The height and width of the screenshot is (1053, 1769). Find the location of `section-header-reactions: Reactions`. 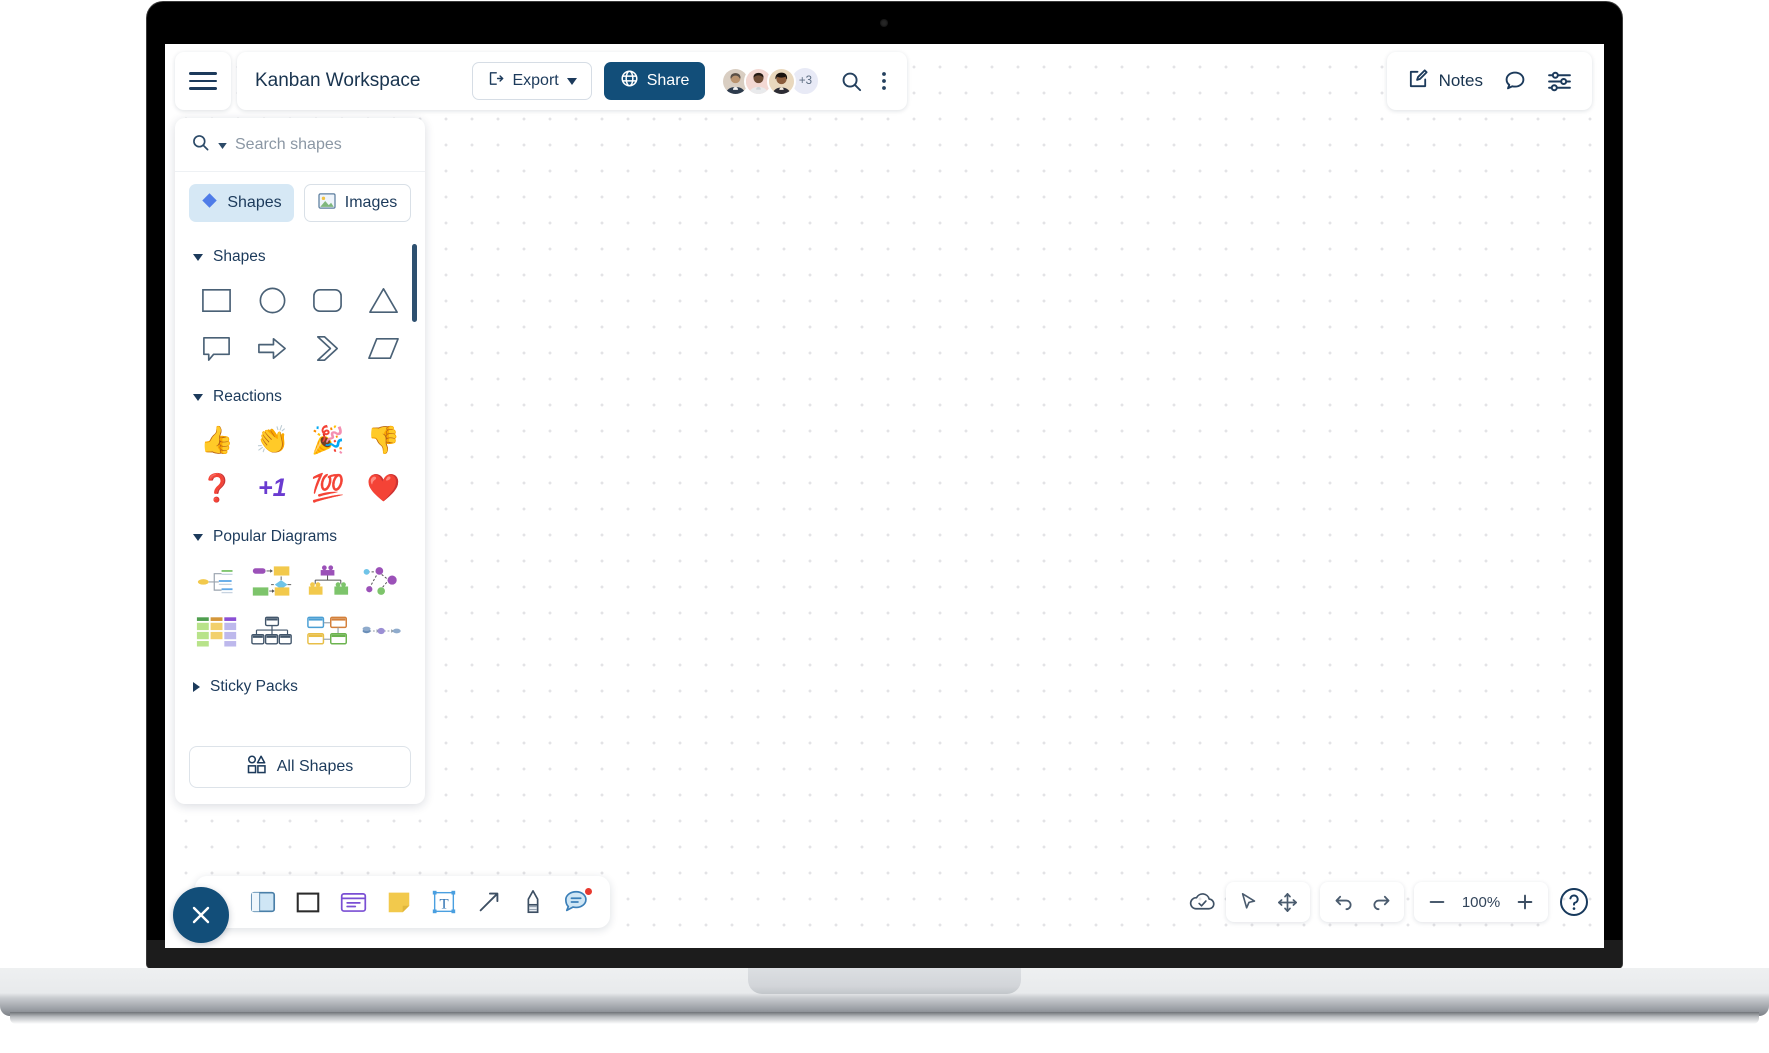

section-header-reactions: Reactions is located at coordinates (302, 397).